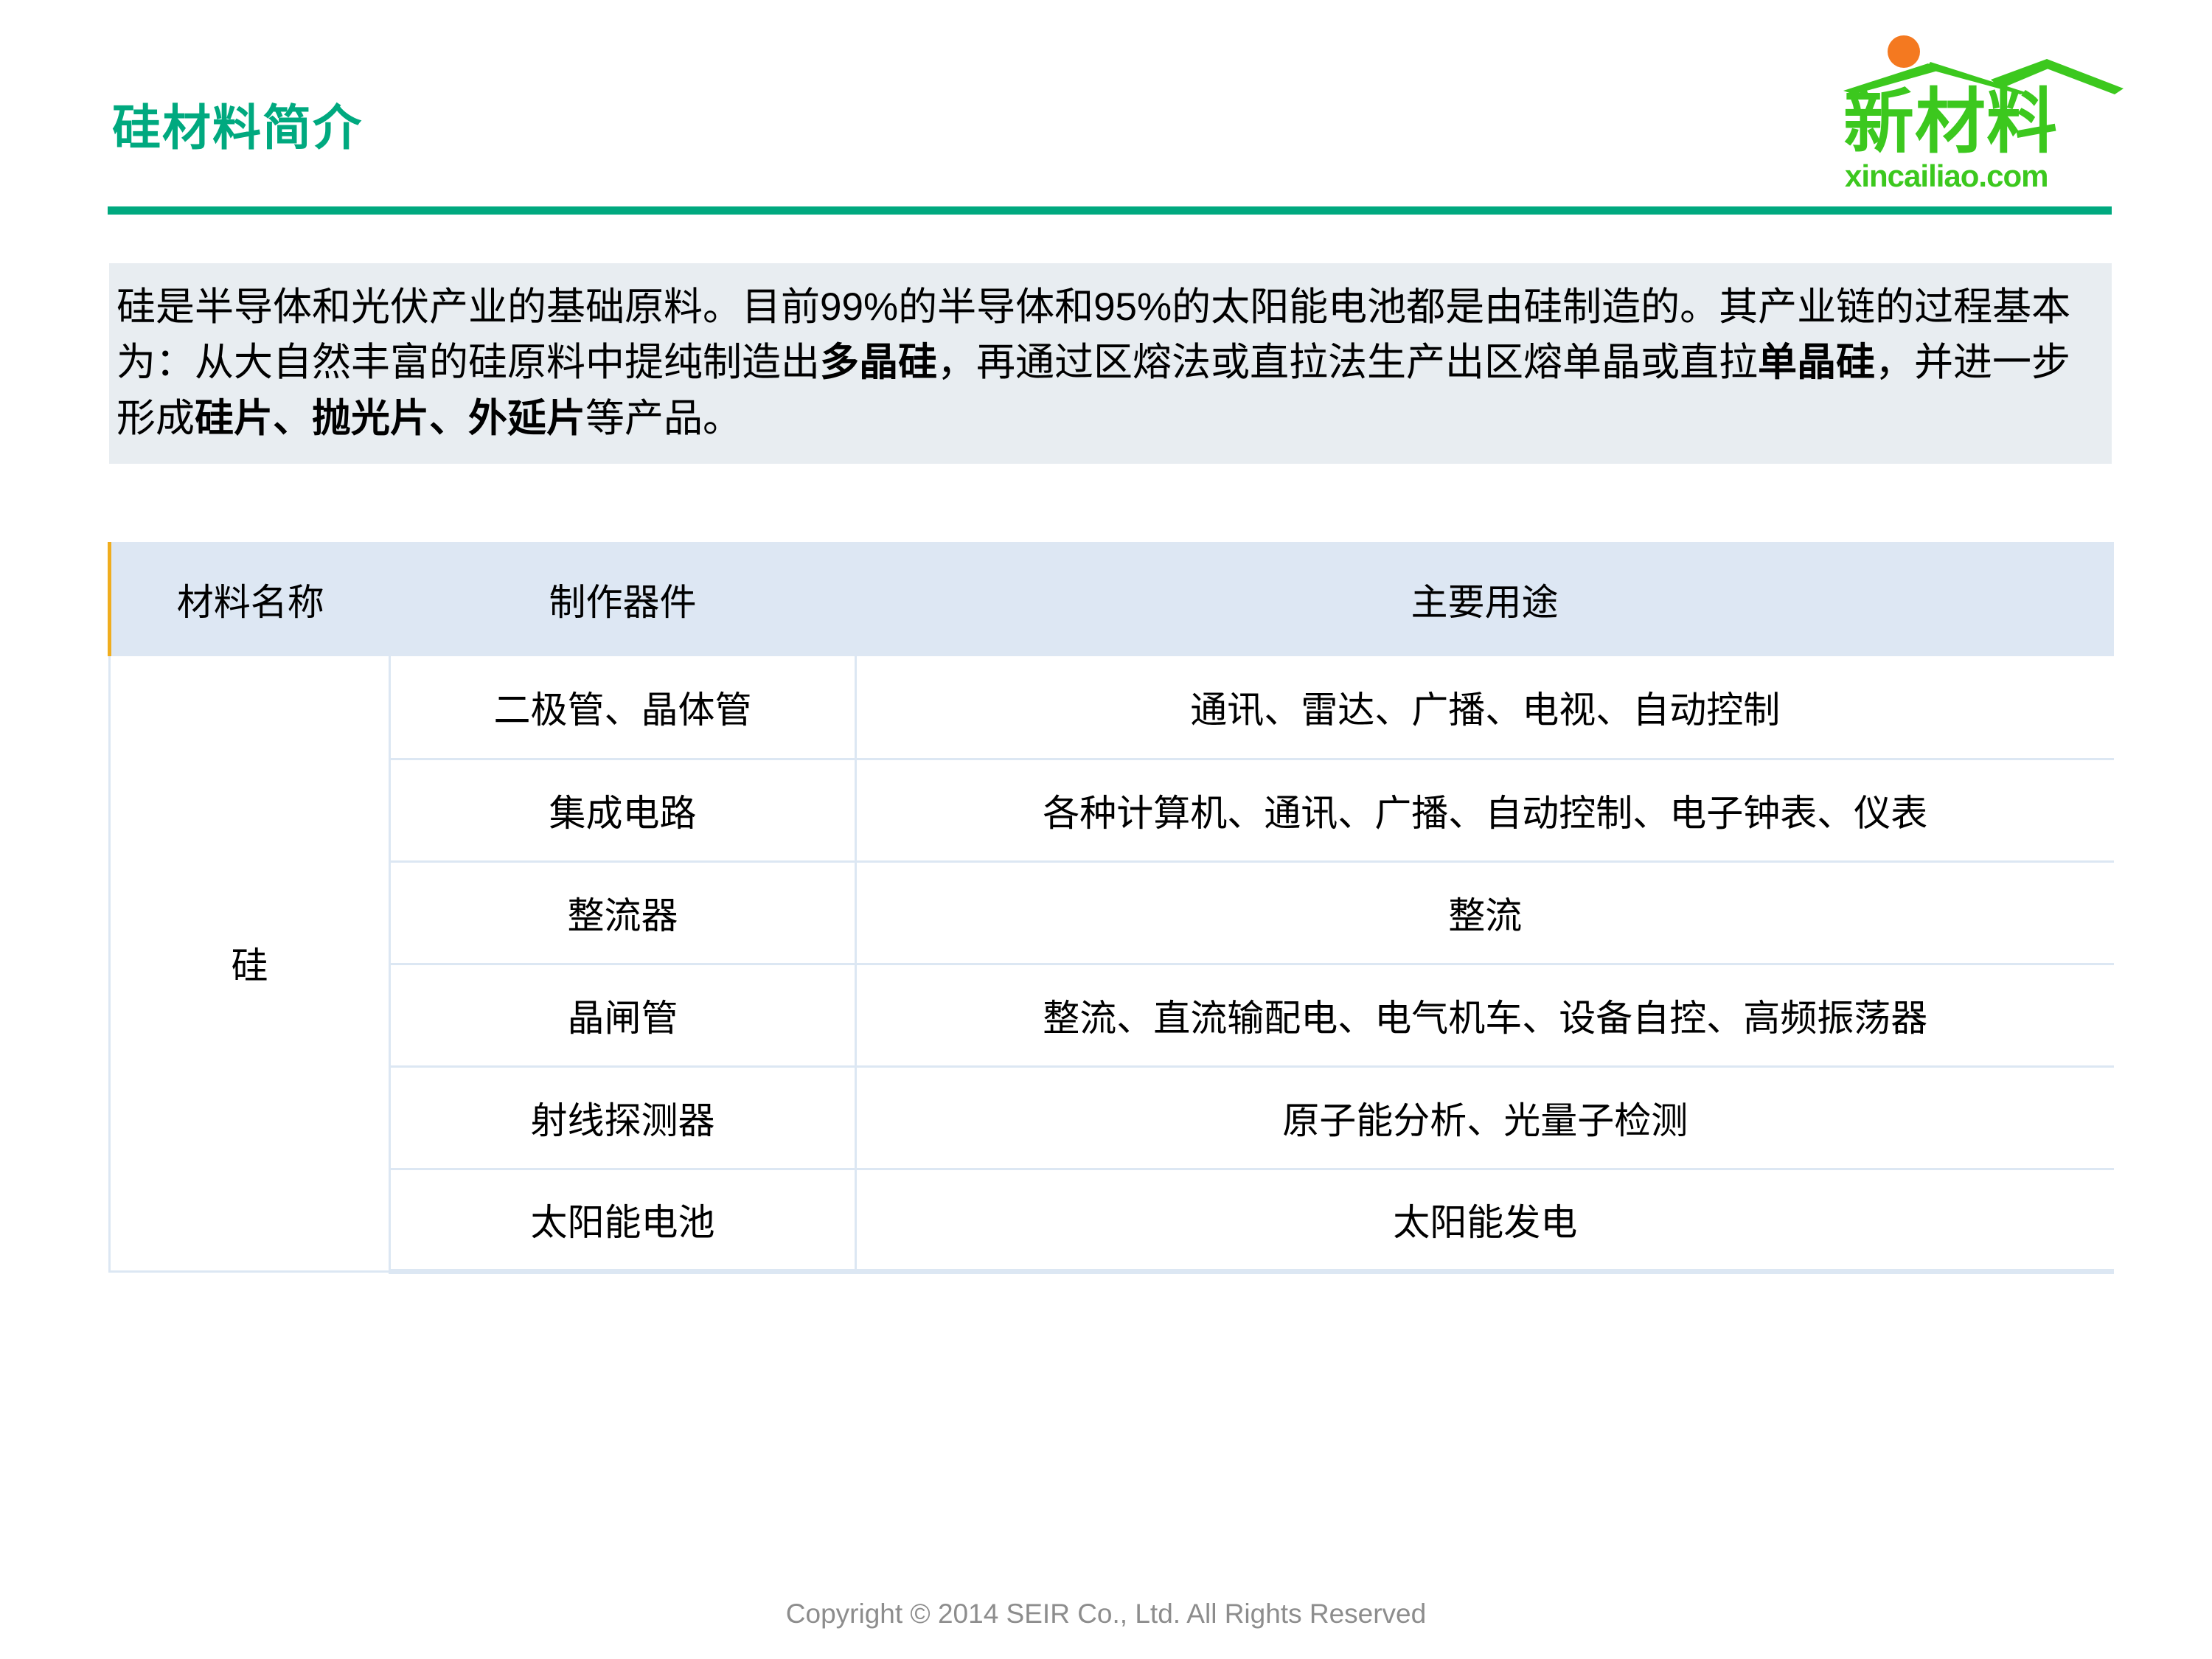  I want to click on cell-device: 太阳能电池, so click(623, 1221).